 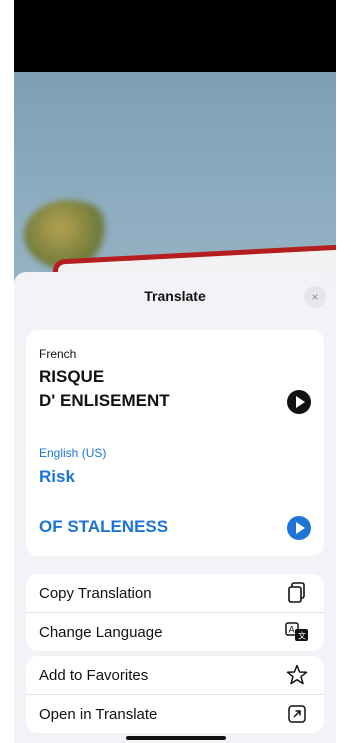 I want to click on close-button: ×, so click(x=315, y=297).